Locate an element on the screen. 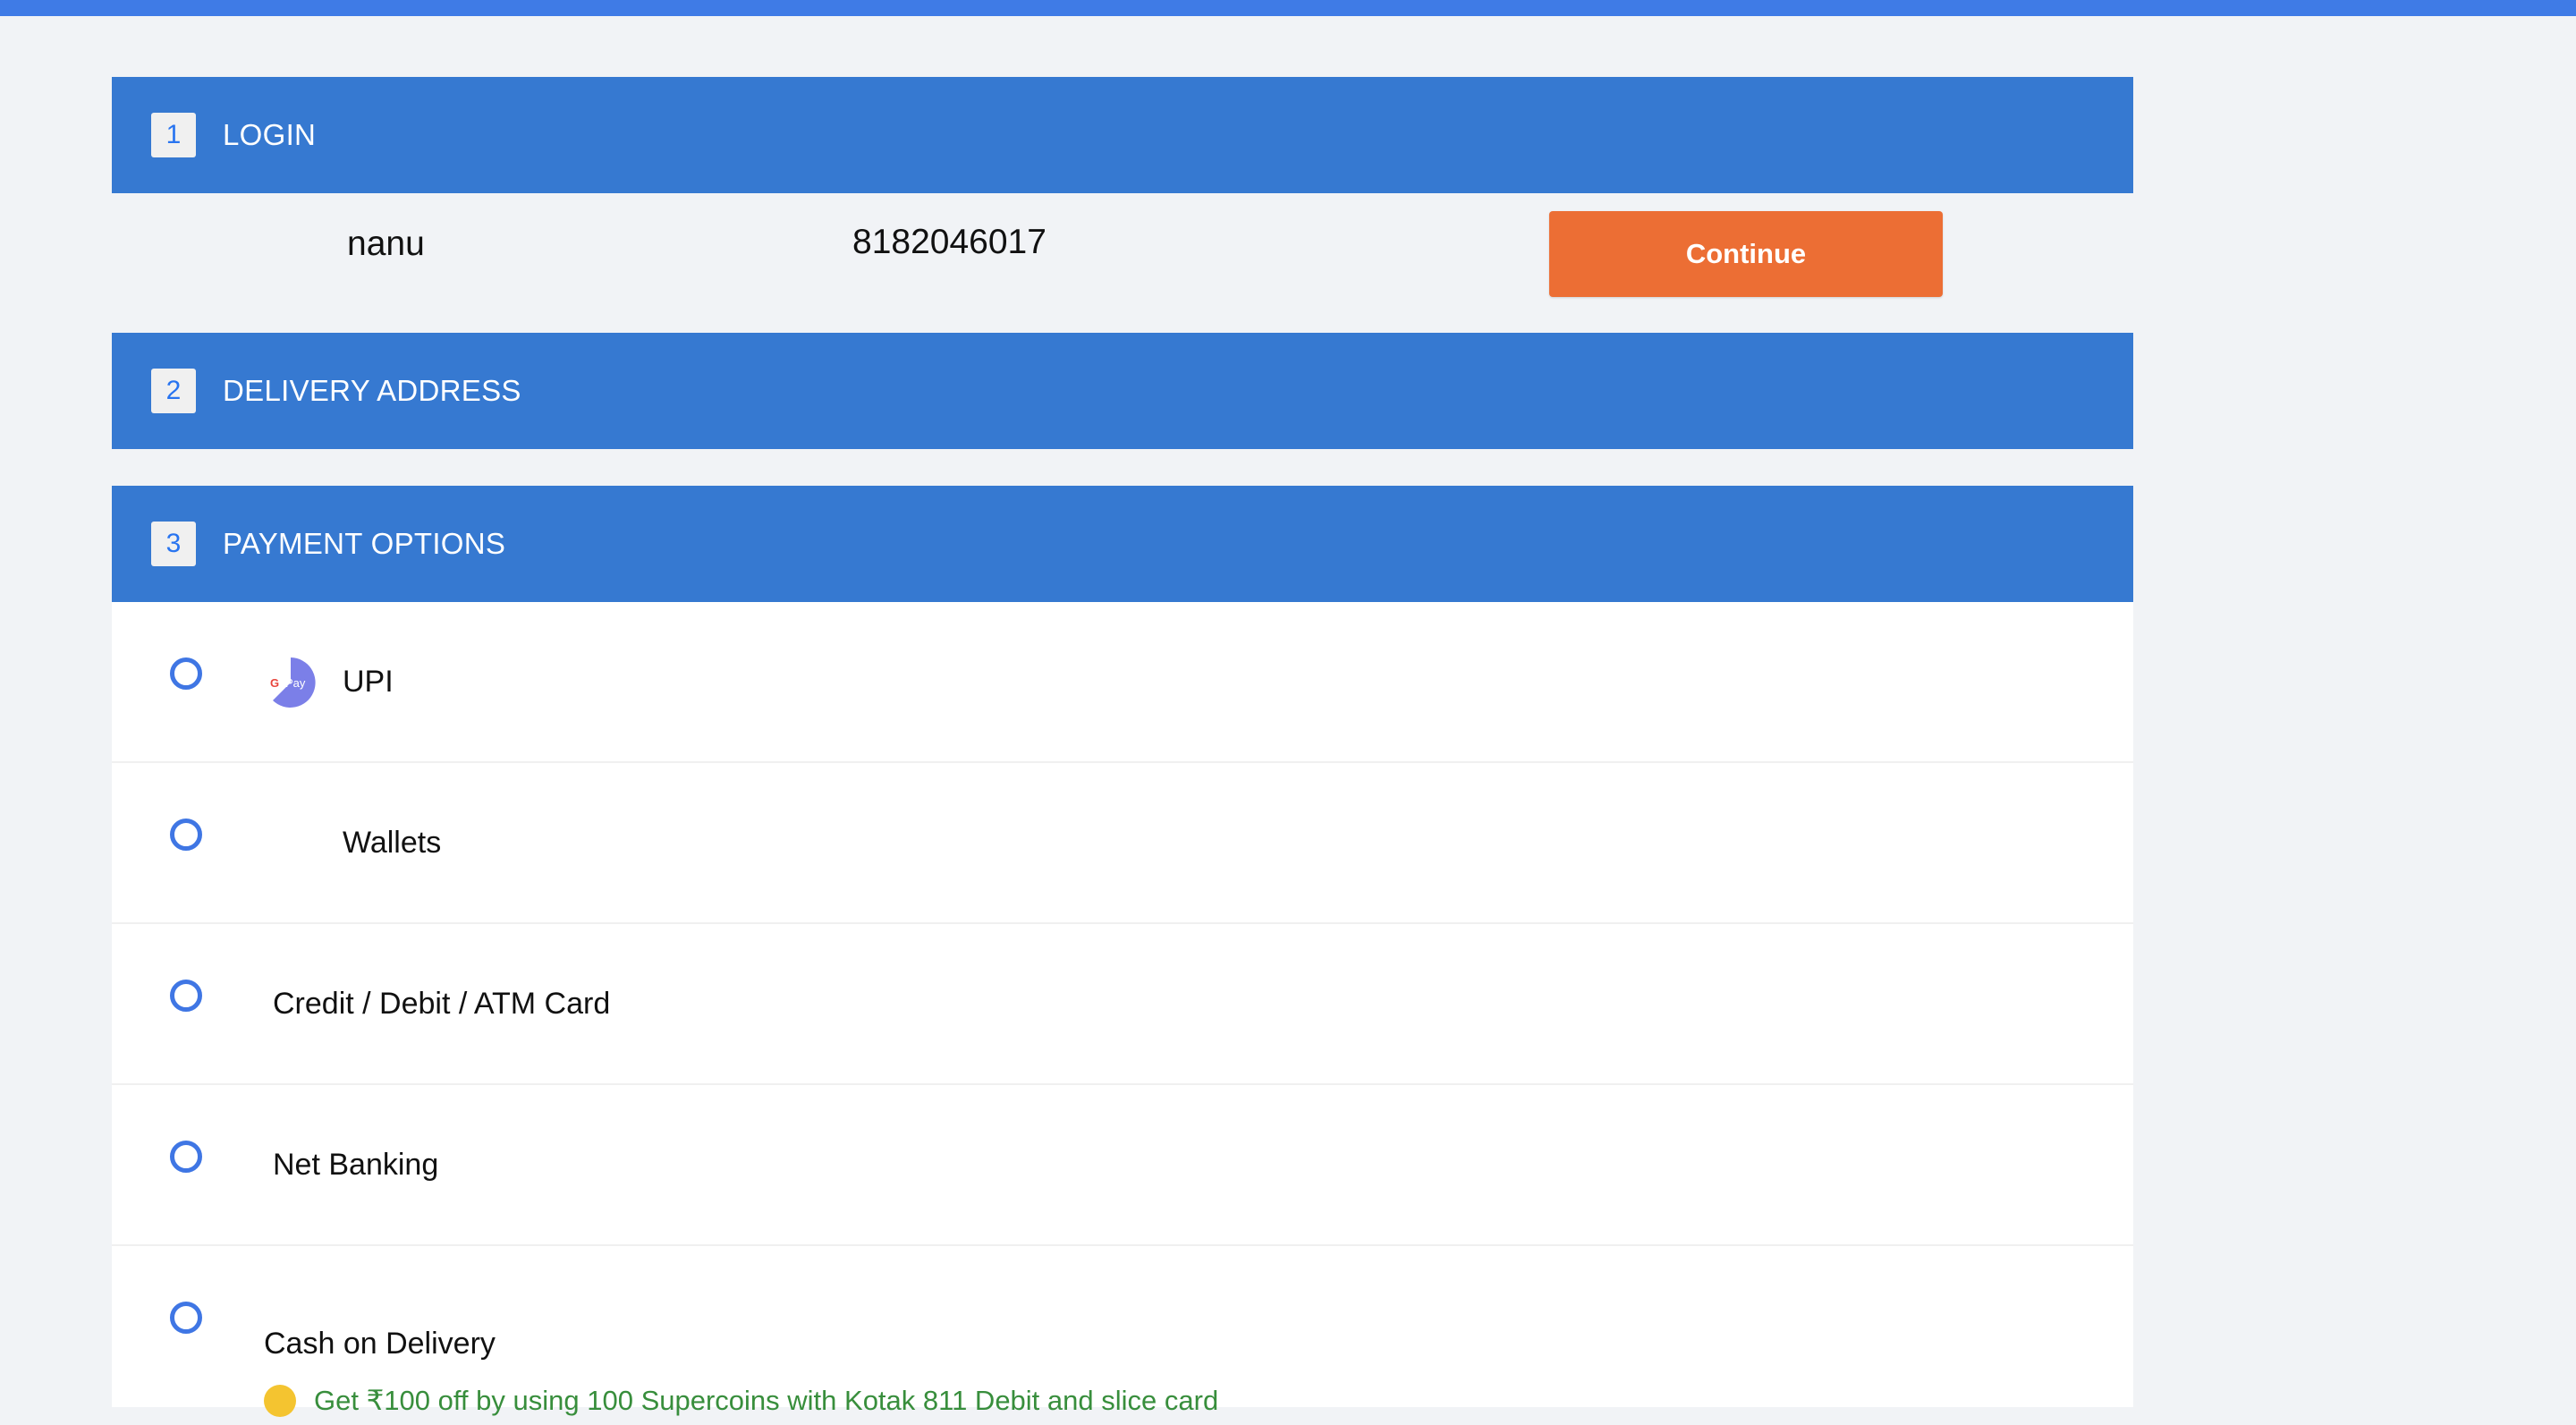 The height and width of the screenshot is (1425, 2576). cod-radio is located at coordinates (186, 1318).